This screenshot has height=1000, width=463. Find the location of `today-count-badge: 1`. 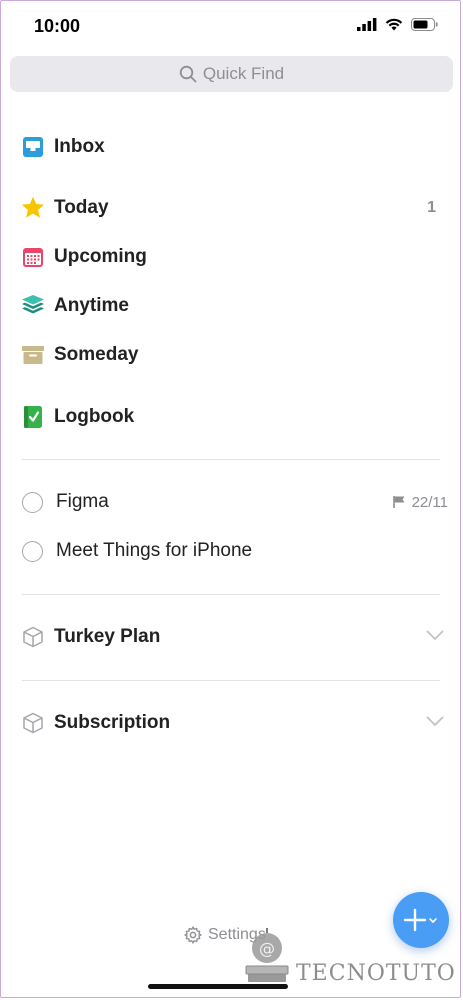

today-count-badge: 1 is located at coordinates (431, 207).